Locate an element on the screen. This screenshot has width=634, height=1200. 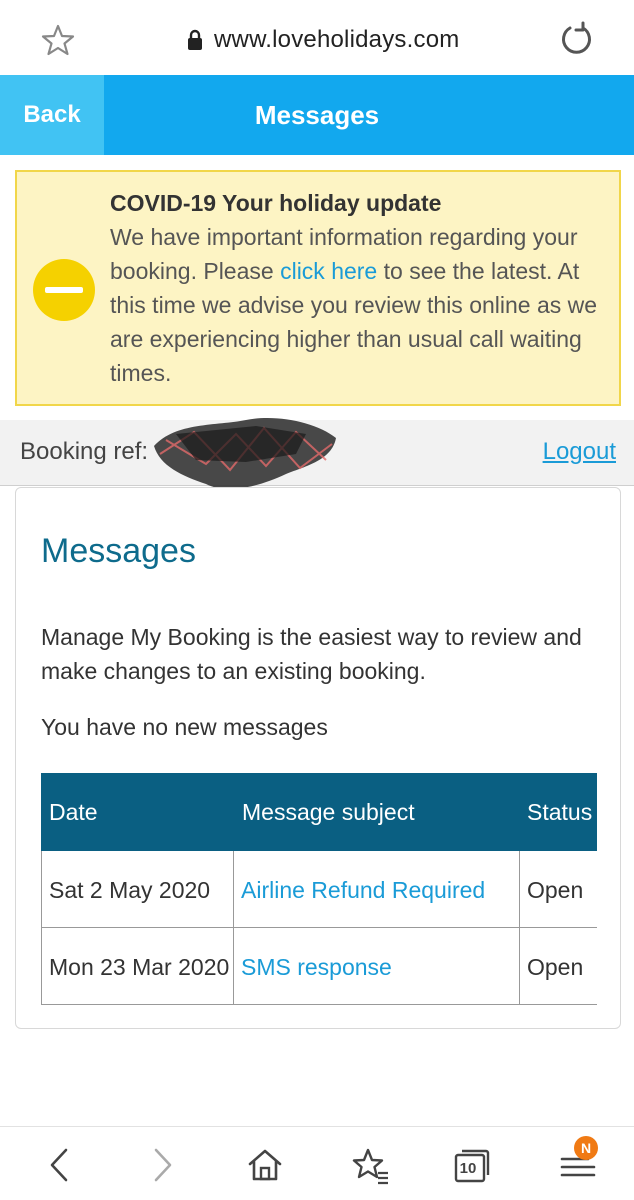
back-button: Back is located at coordinates (52, 115).